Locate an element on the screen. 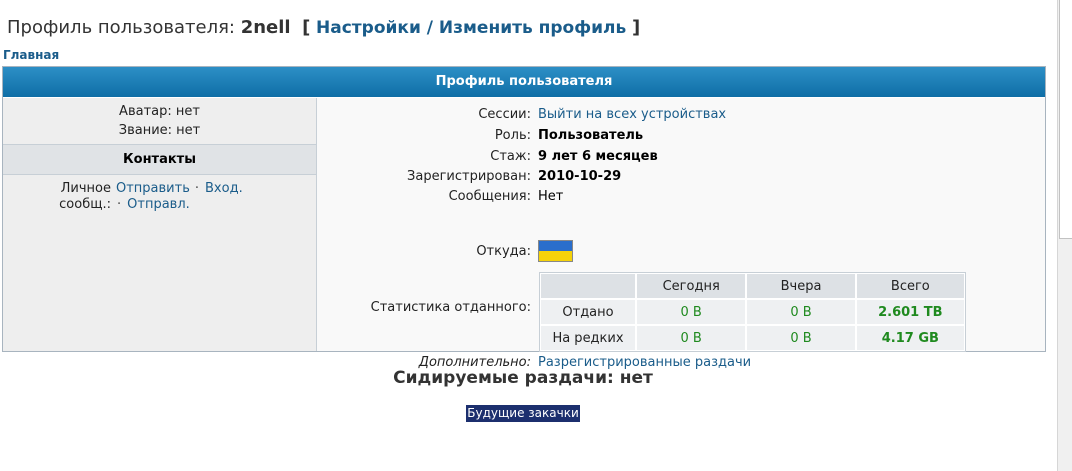 The image size is (1072, 471). private-message-links: Отправить · Вход. · Отправл. is located at coordinates (179, 197).